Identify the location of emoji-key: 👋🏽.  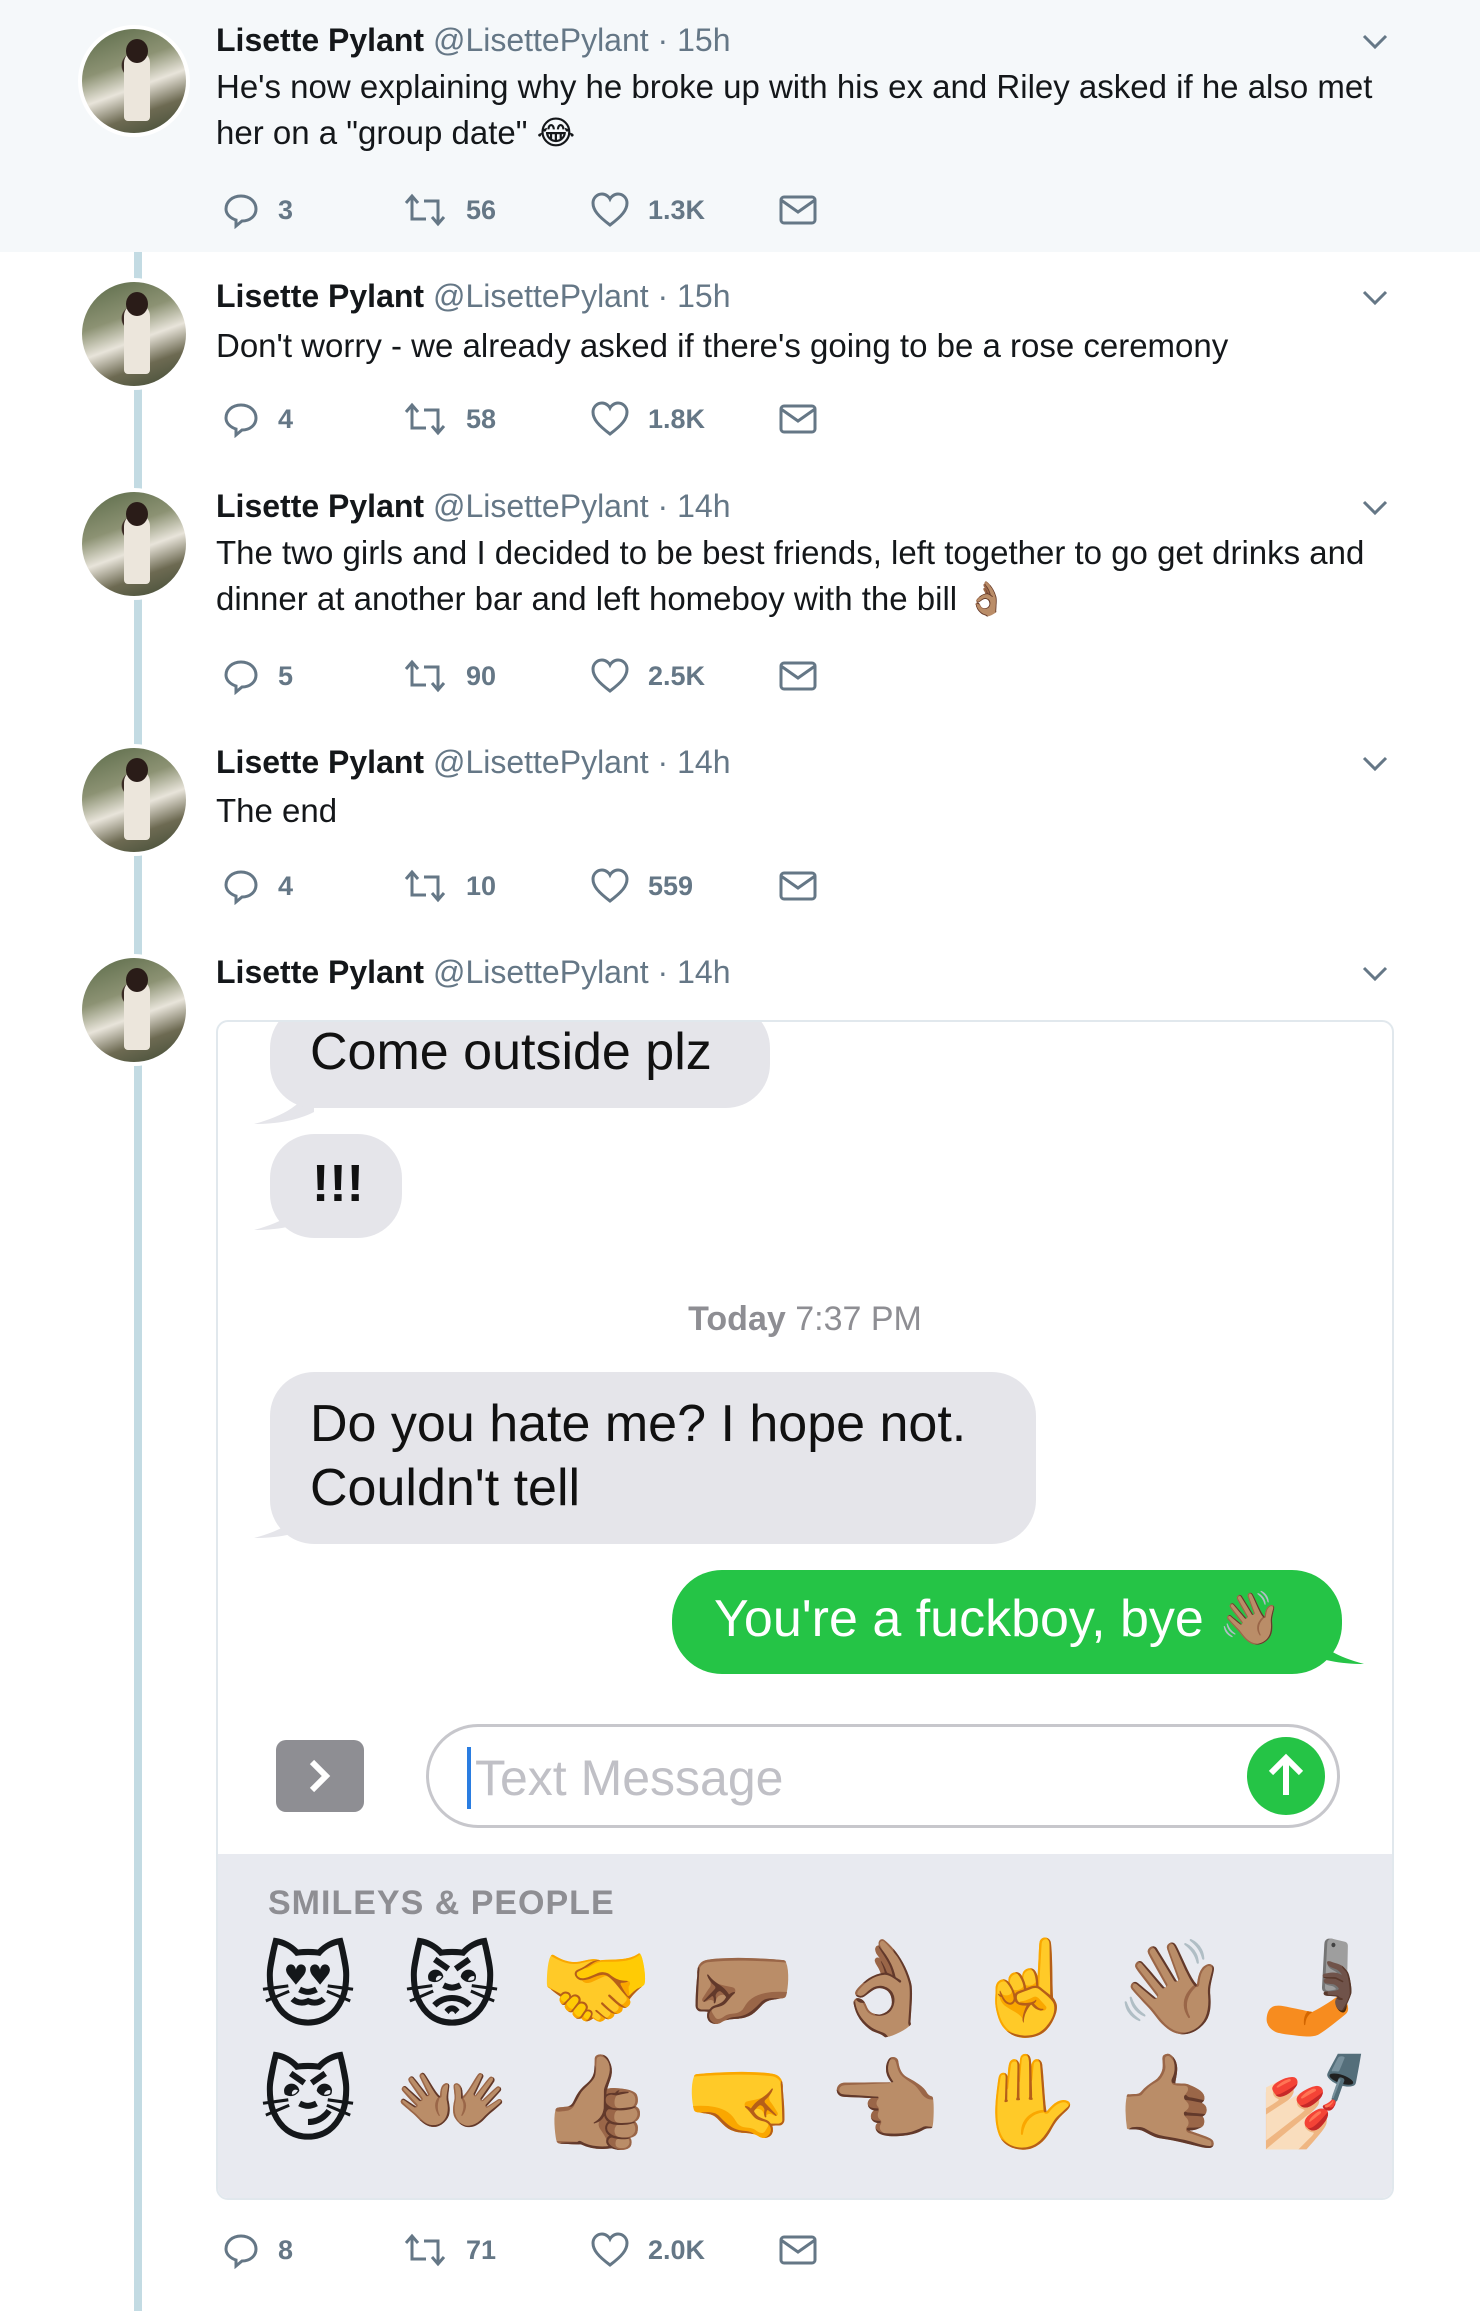
(1172, 1988).